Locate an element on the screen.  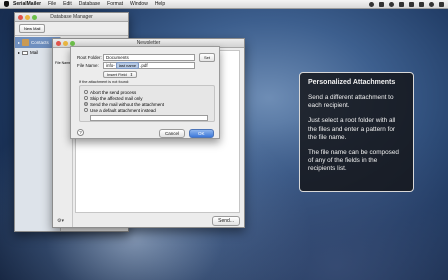
menu-file: File is located at coordinates (52, 4).